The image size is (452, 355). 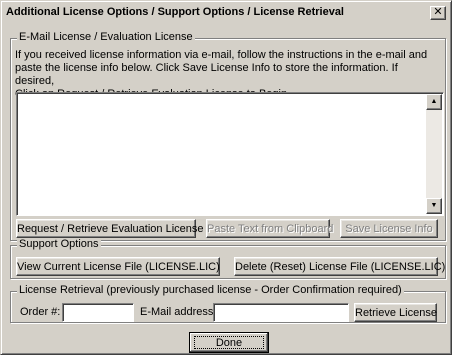 I want to click on scroll-up-arrow-icon: ▲, so click(x=434, y=102).